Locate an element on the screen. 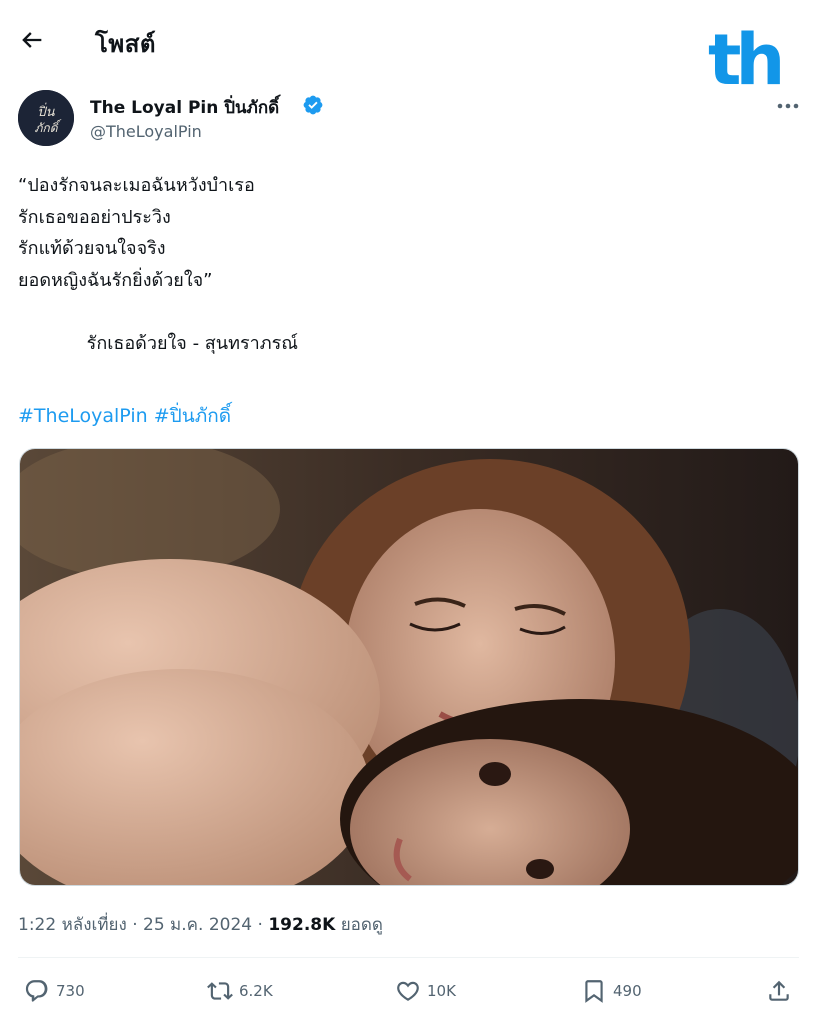  more-options-button is located at coordinates (788, 106).